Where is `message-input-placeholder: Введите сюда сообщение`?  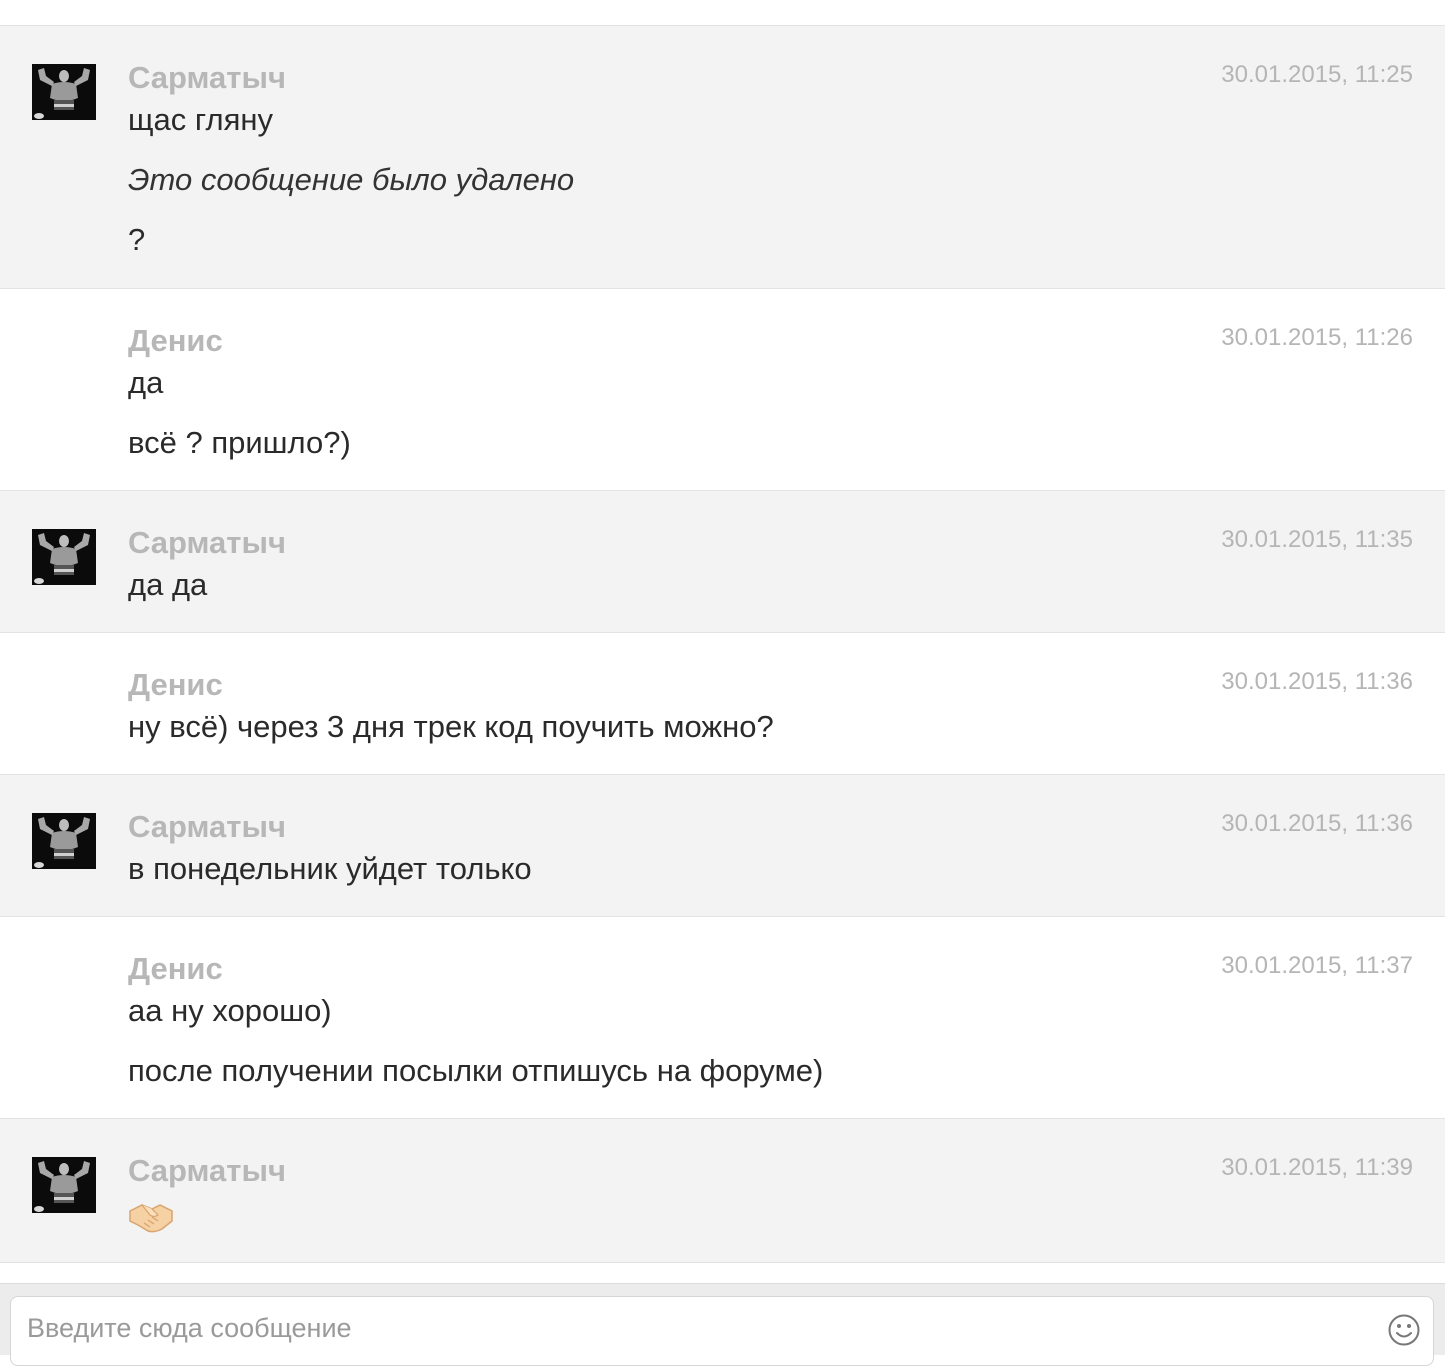 message-input-placeholder: Введите сюда сообщение is located at coordinates (189, 1328).